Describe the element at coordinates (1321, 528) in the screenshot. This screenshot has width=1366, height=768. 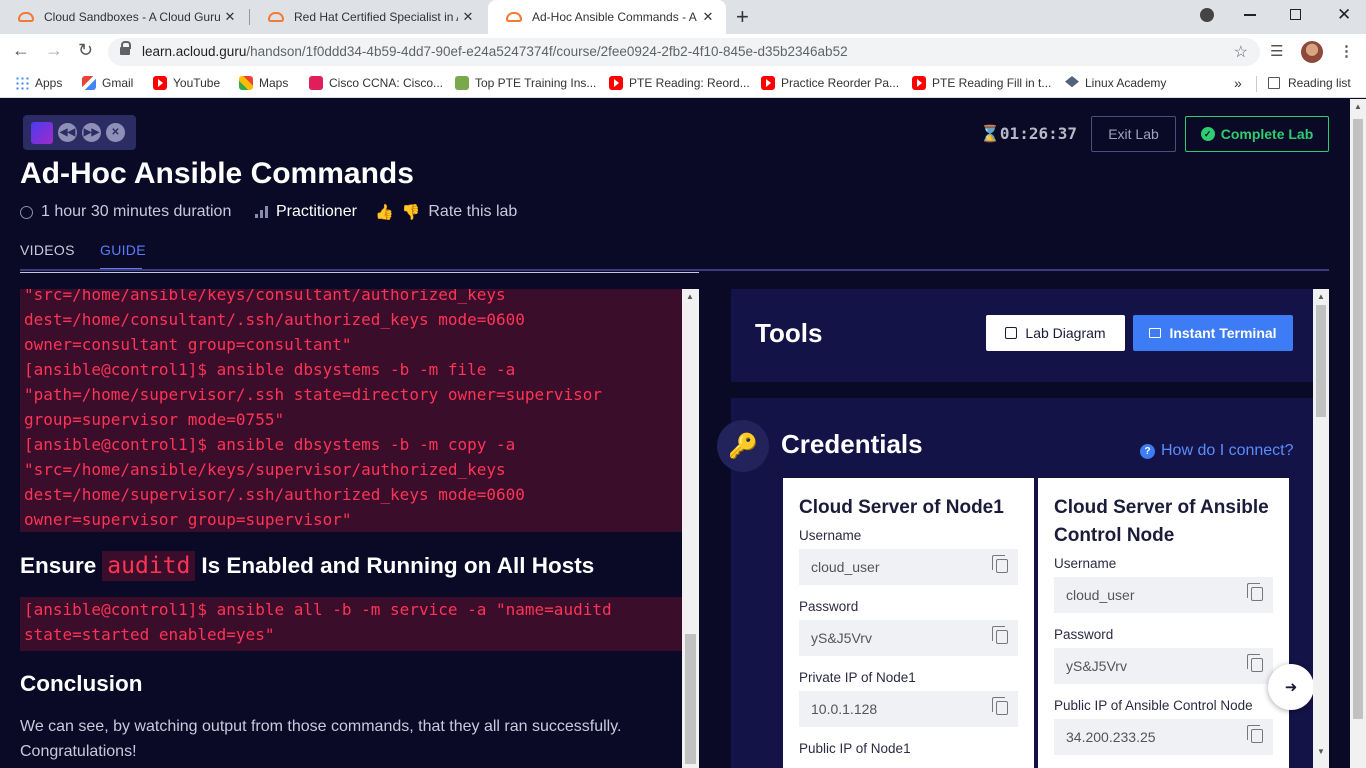
I see `credentials-scrollbar: ▲ ▼` at that location.